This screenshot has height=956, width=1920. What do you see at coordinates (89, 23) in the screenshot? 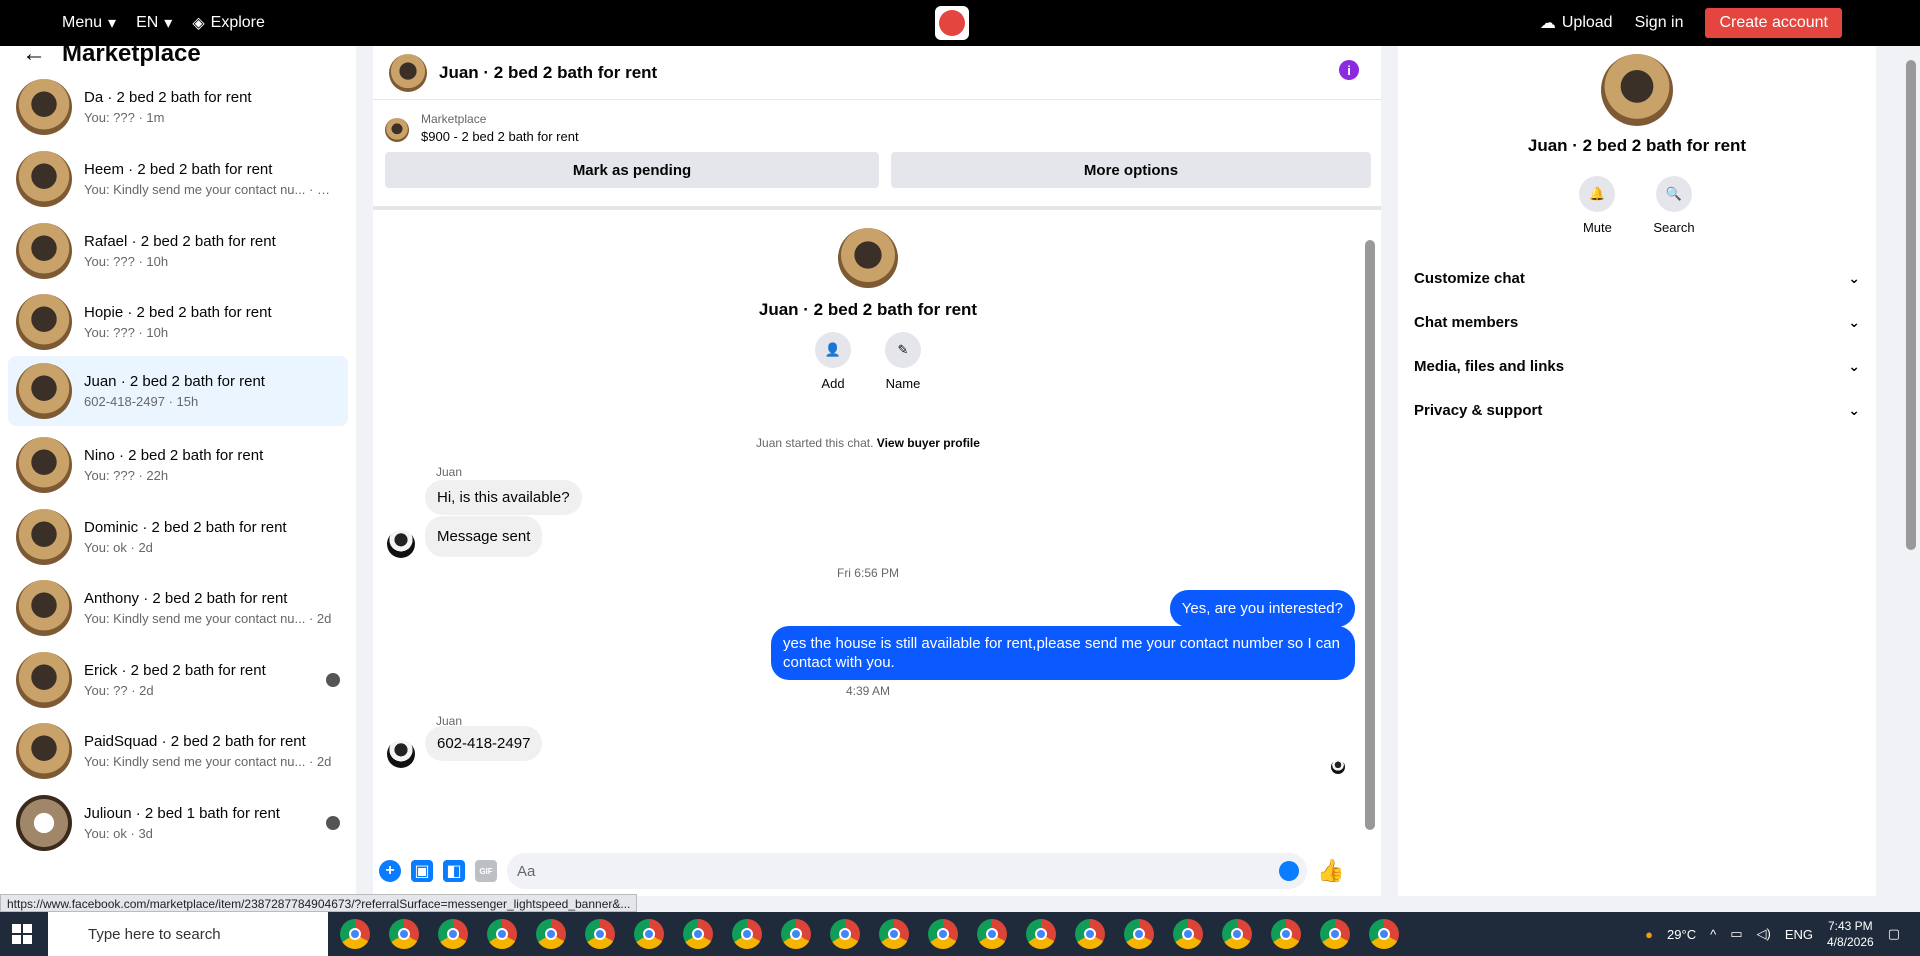
I see `menu-dropdown: Menu ▾` at bounding box center [89, 23].